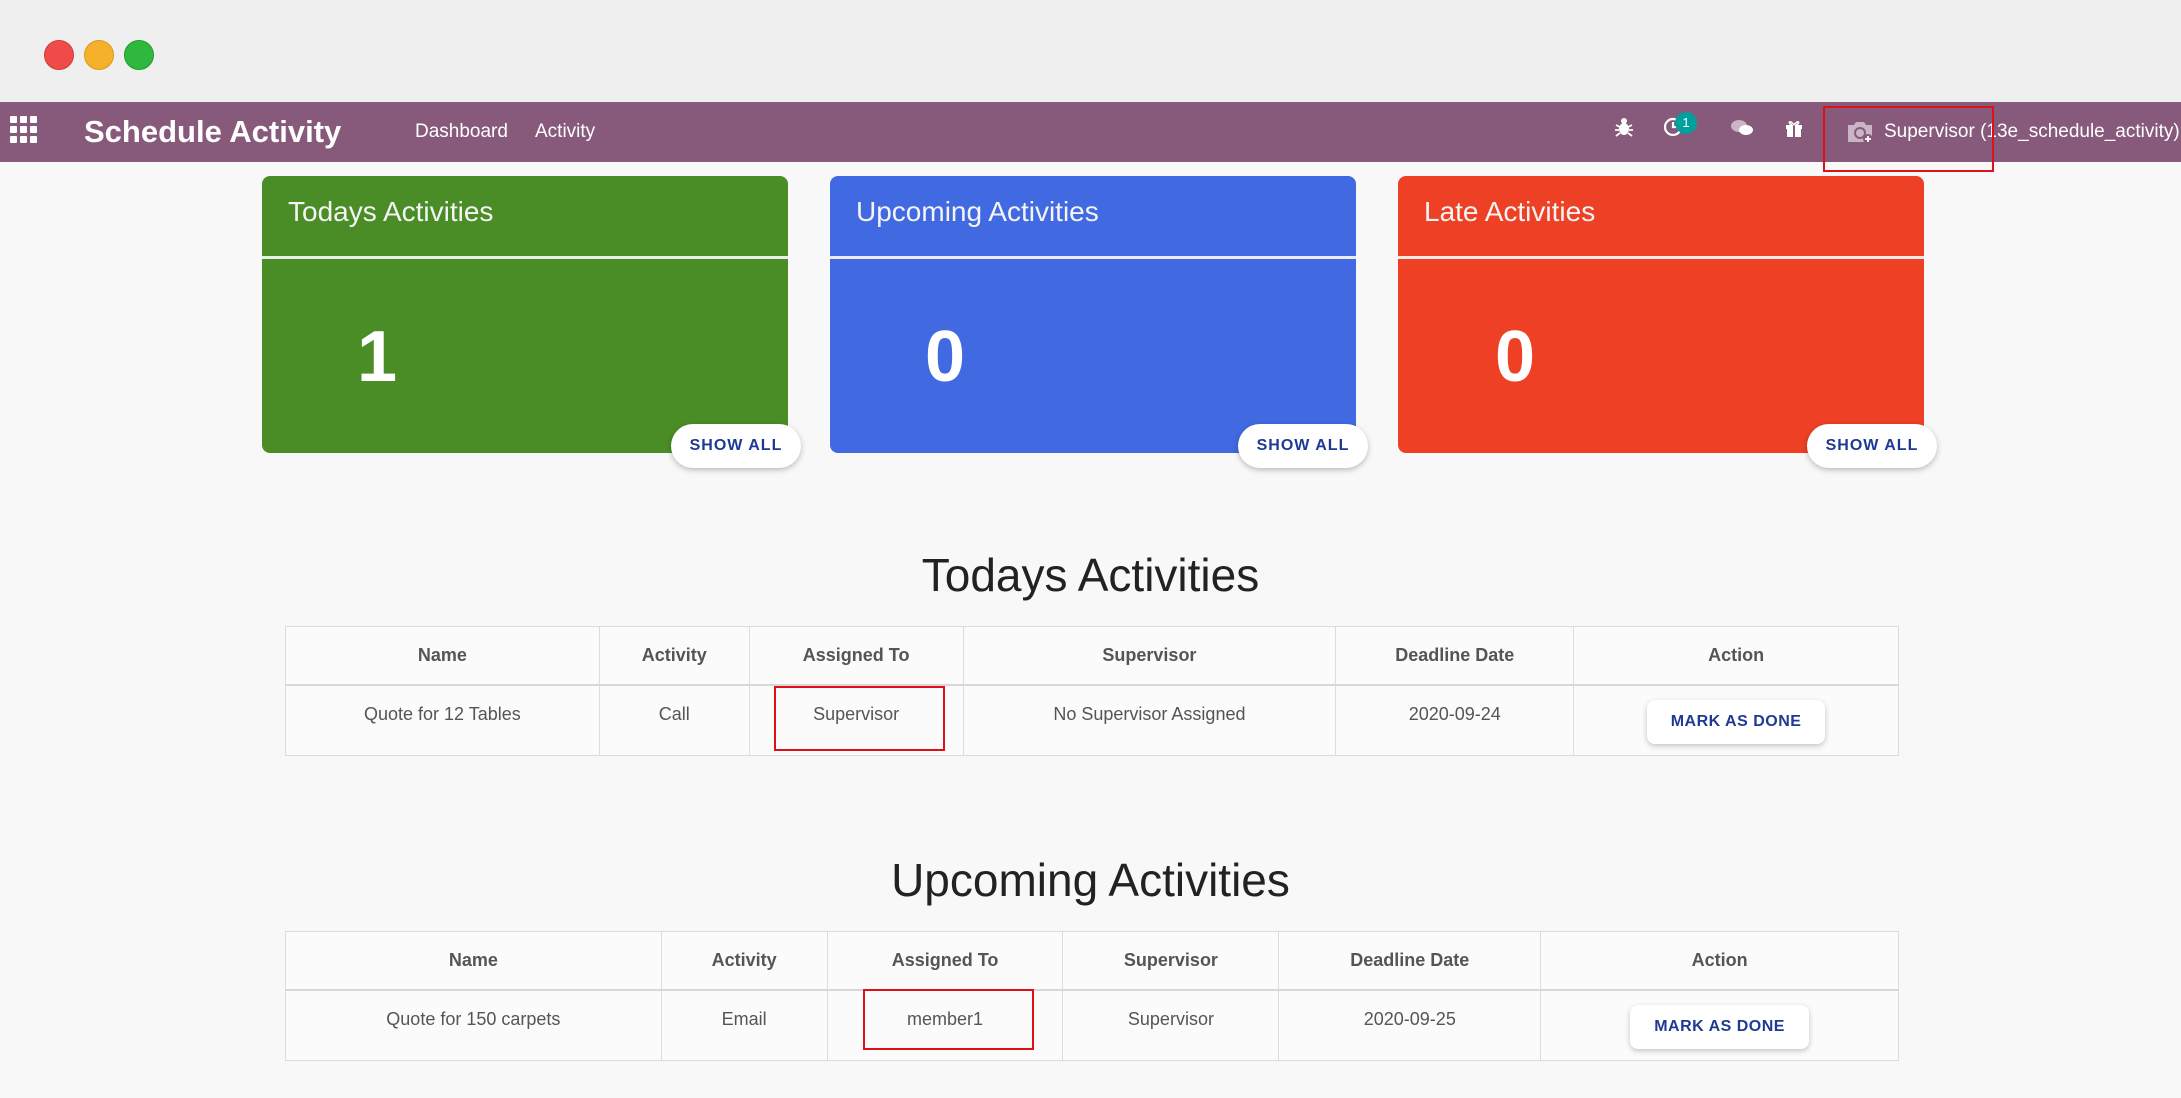  What do you see at coordinates (1303, 446) in the screenshot?
I see `show-all-upcoming-button: SHOW ALL` at bounding box center [1303, 446].